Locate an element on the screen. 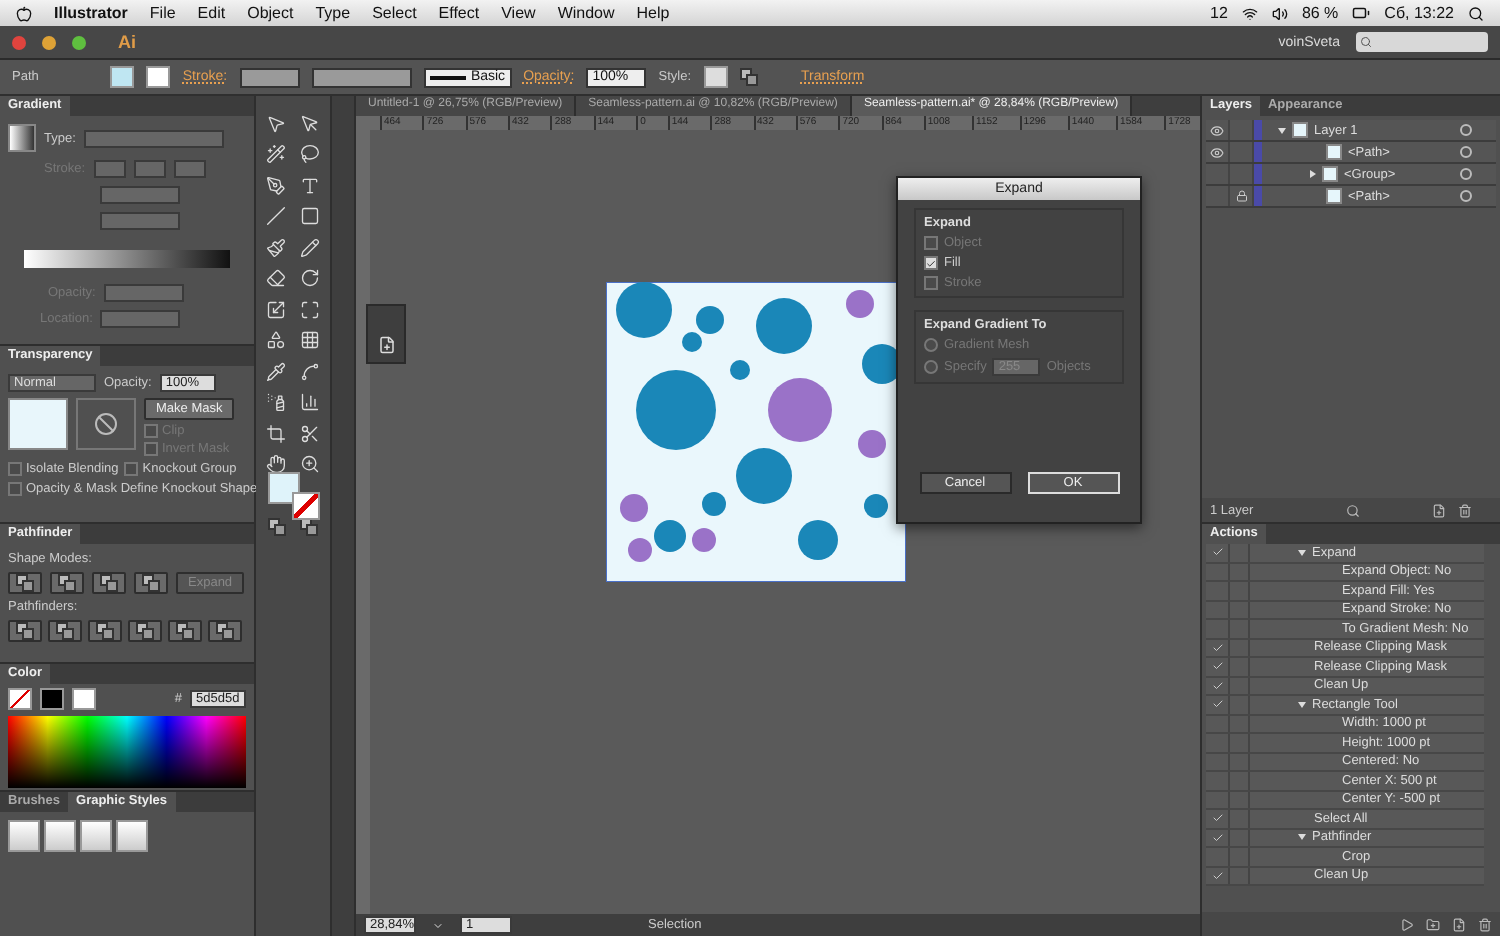 The width and height of the screenshot is (1500, 936). rectangle-icon is located at coordinates (309, 216).